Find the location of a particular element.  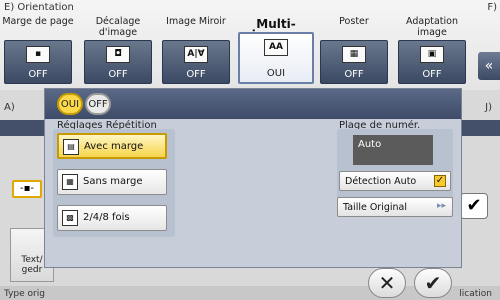

option-label: 2/4/8 fois is located at coordinates (106, 217).